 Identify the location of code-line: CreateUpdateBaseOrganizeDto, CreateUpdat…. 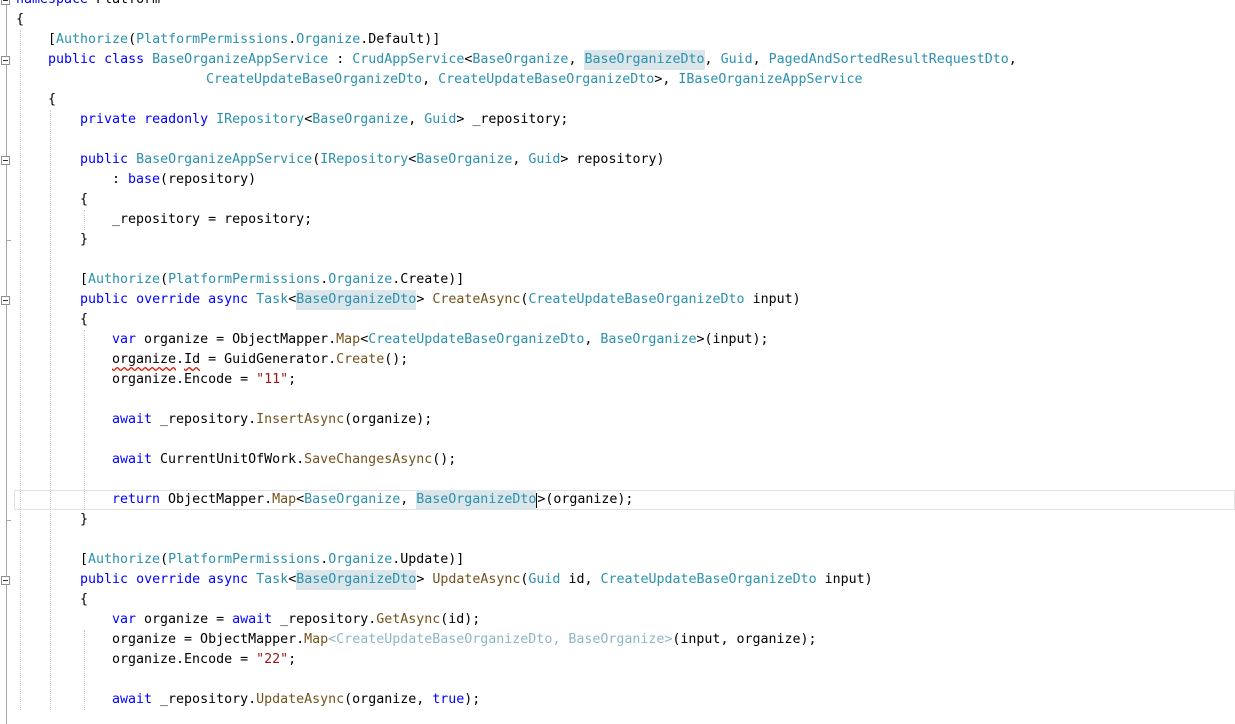
(534, 80).